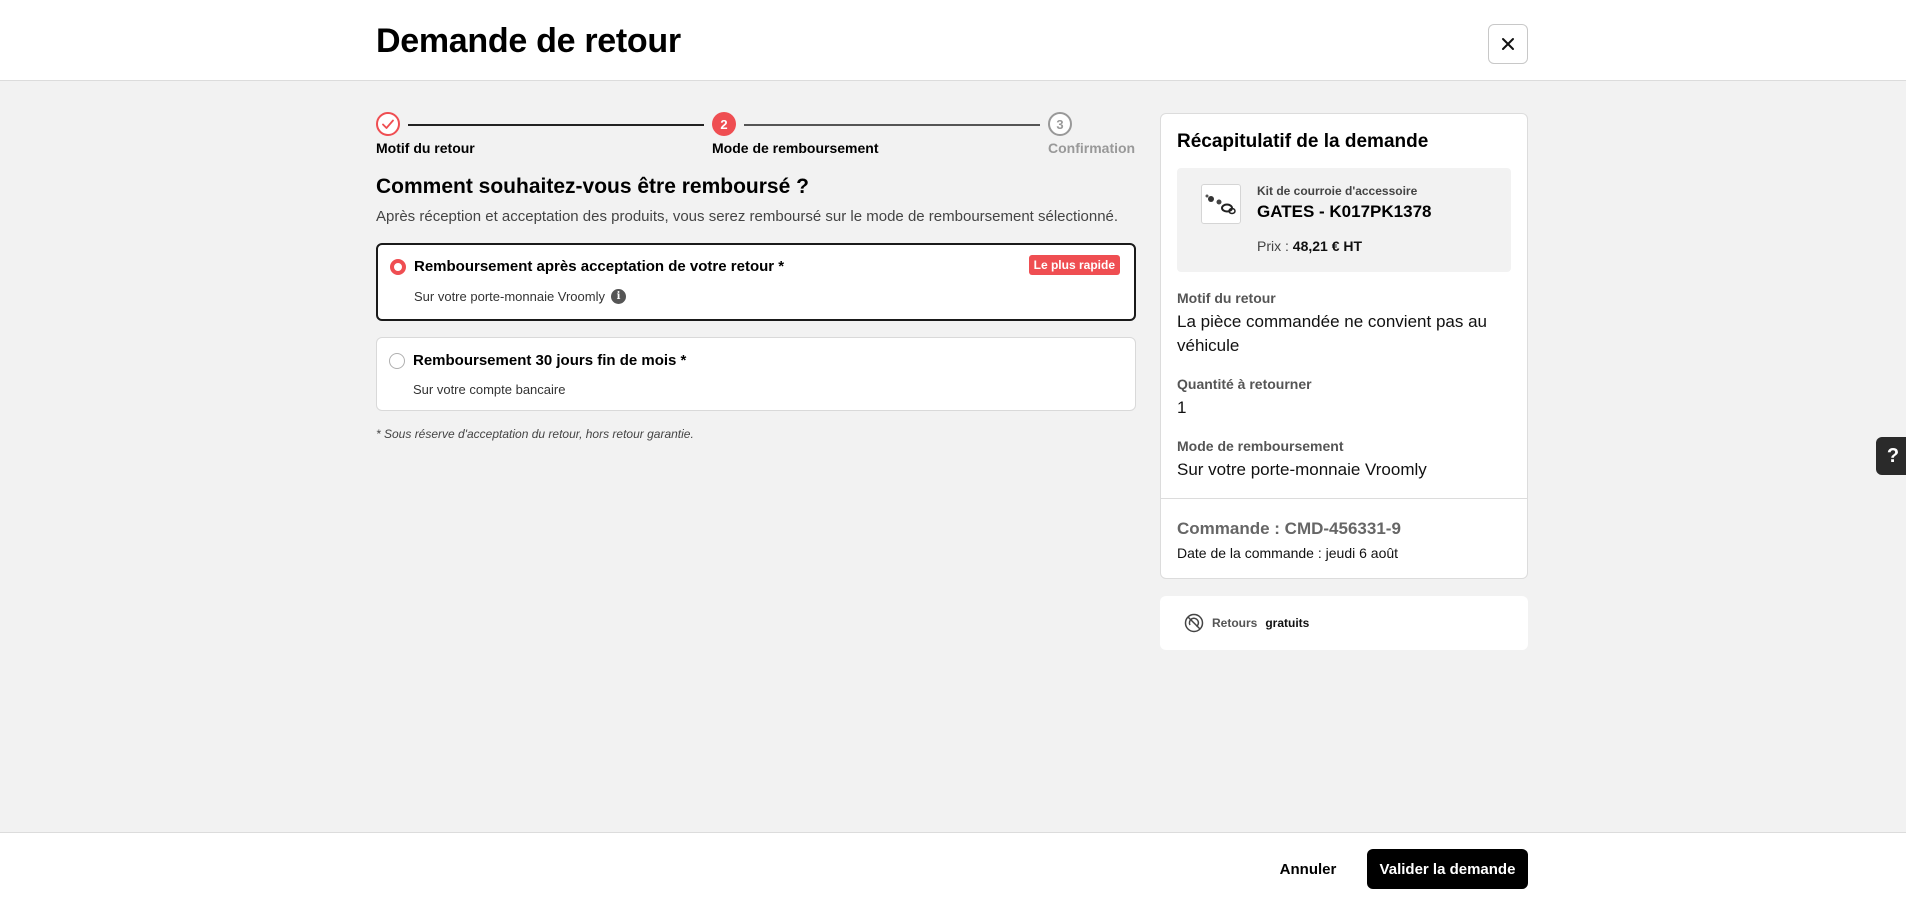 The image size is (1906, 913). What do you see at coordinates (1344, 211) in the screenshot?
I see `product-name: GATES - K017PK1378` at bounding box center [1344, 211].